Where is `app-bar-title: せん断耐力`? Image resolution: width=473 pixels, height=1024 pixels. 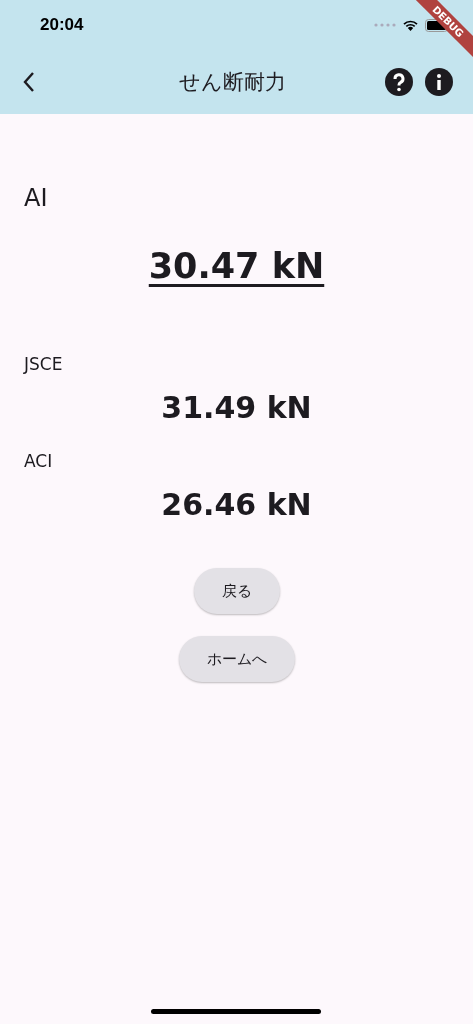 app-bar-title: せん断耐力 is located at coordinates (232, 82).